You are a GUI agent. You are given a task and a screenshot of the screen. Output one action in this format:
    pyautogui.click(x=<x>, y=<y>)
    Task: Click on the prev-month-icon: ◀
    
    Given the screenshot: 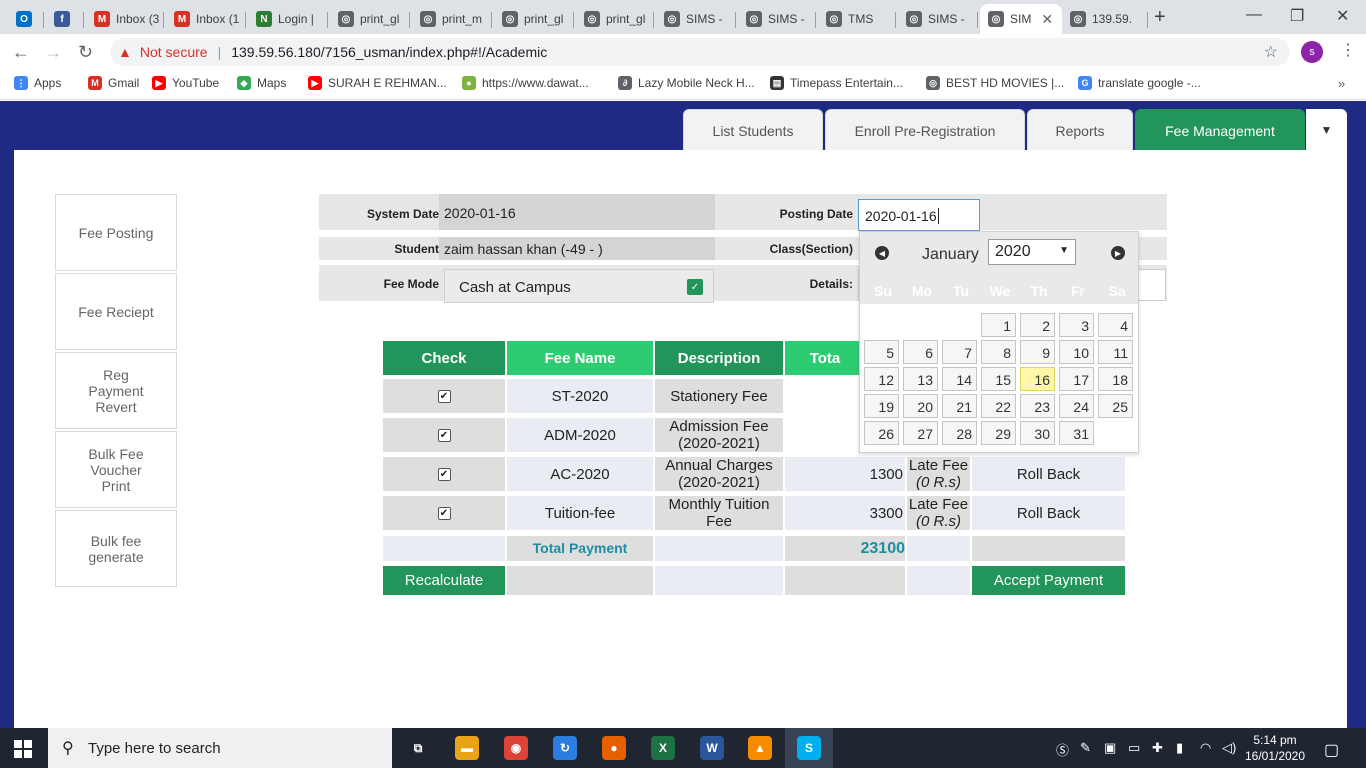 What is the action you would take?
    pyautogui.click(x=882, y=253)
    